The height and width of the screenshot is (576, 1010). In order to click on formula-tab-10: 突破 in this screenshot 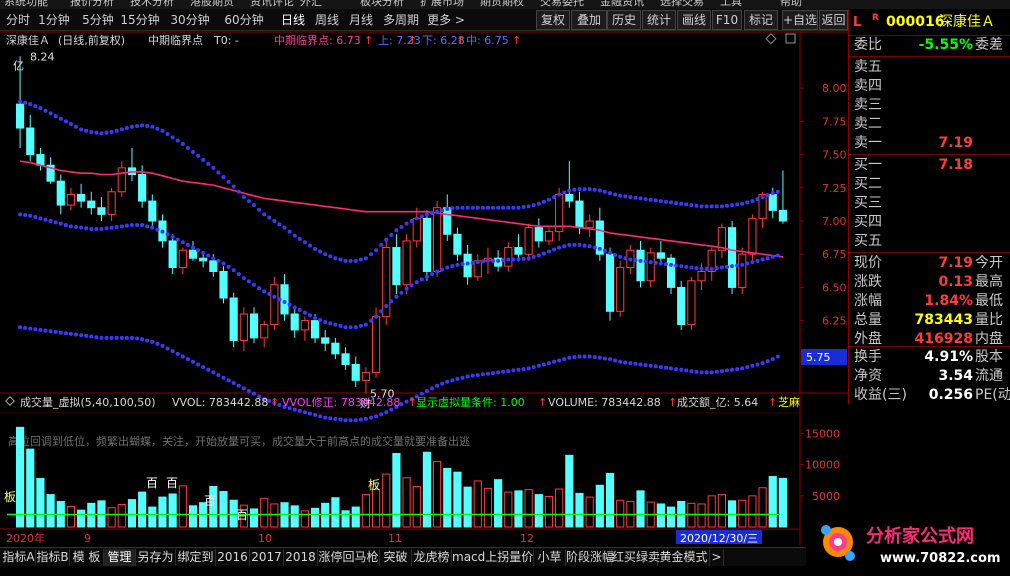, I will do `click(396, 557)`.